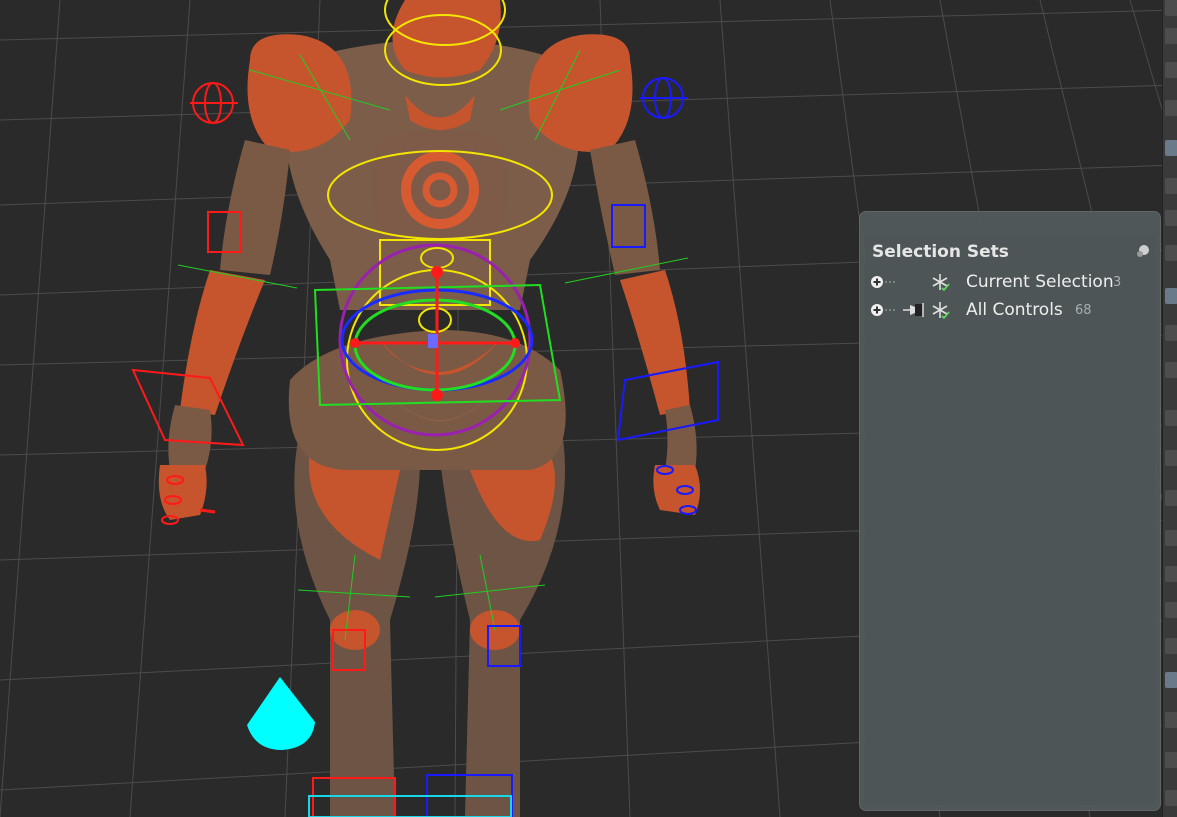 Image resolution: width=1177 pixels, height=817 pixels. I want to click on panel-menu-icon, so click(1143, 251).